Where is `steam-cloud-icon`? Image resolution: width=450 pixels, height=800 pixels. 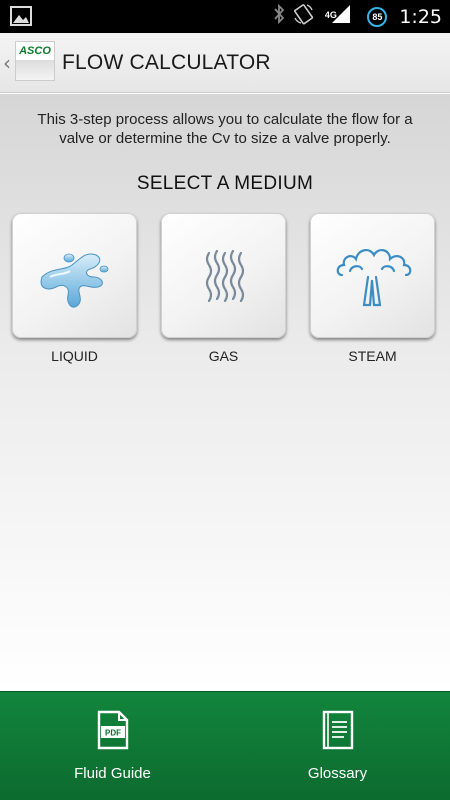 steam-cloud-icon is located at coordinates (374, 278).